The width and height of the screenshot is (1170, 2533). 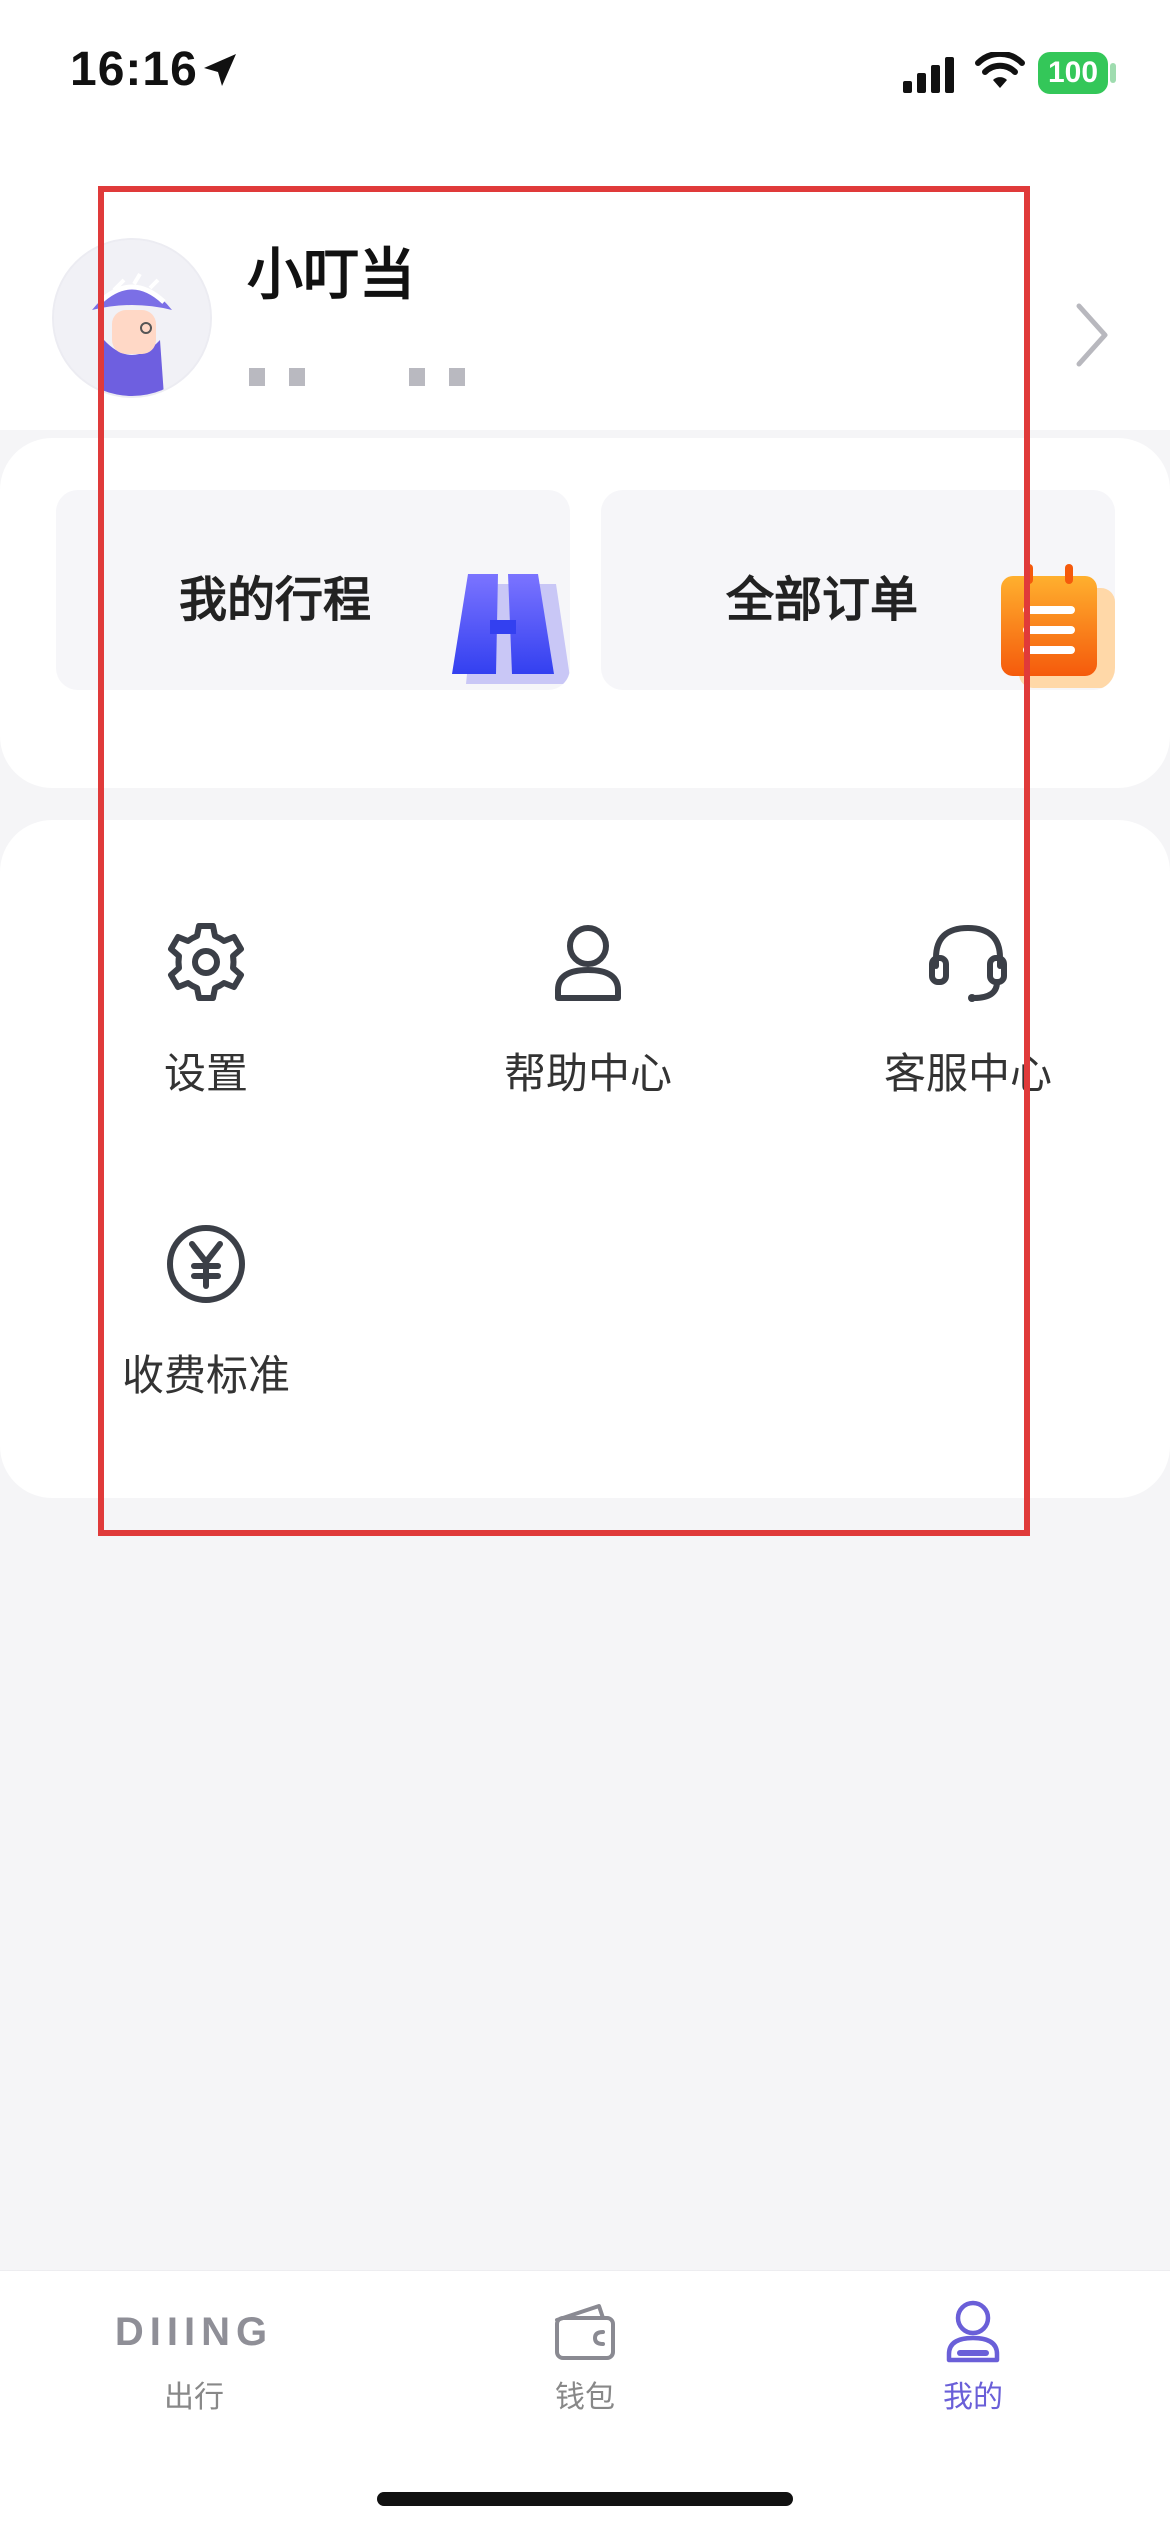 I want to click on wallet-icon, so click(x=585, y=2332).